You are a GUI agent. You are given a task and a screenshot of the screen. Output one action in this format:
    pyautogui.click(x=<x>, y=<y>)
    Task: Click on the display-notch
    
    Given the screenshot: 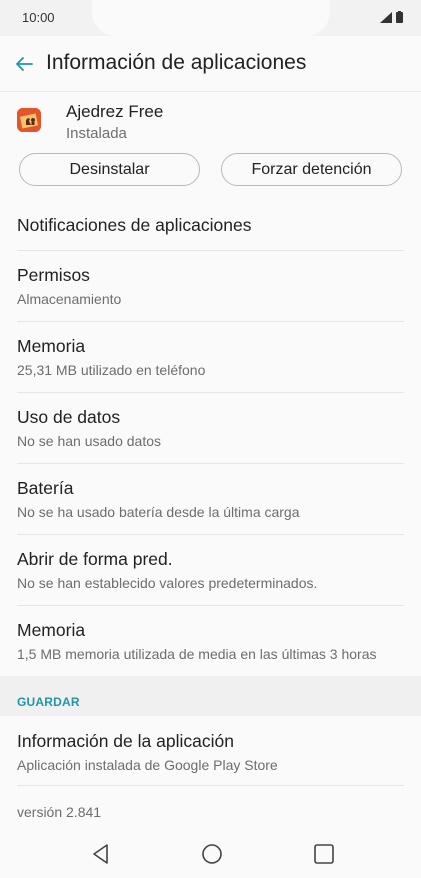 What is the action you would take?
    pyautogui.click(x=211, y=18)
    